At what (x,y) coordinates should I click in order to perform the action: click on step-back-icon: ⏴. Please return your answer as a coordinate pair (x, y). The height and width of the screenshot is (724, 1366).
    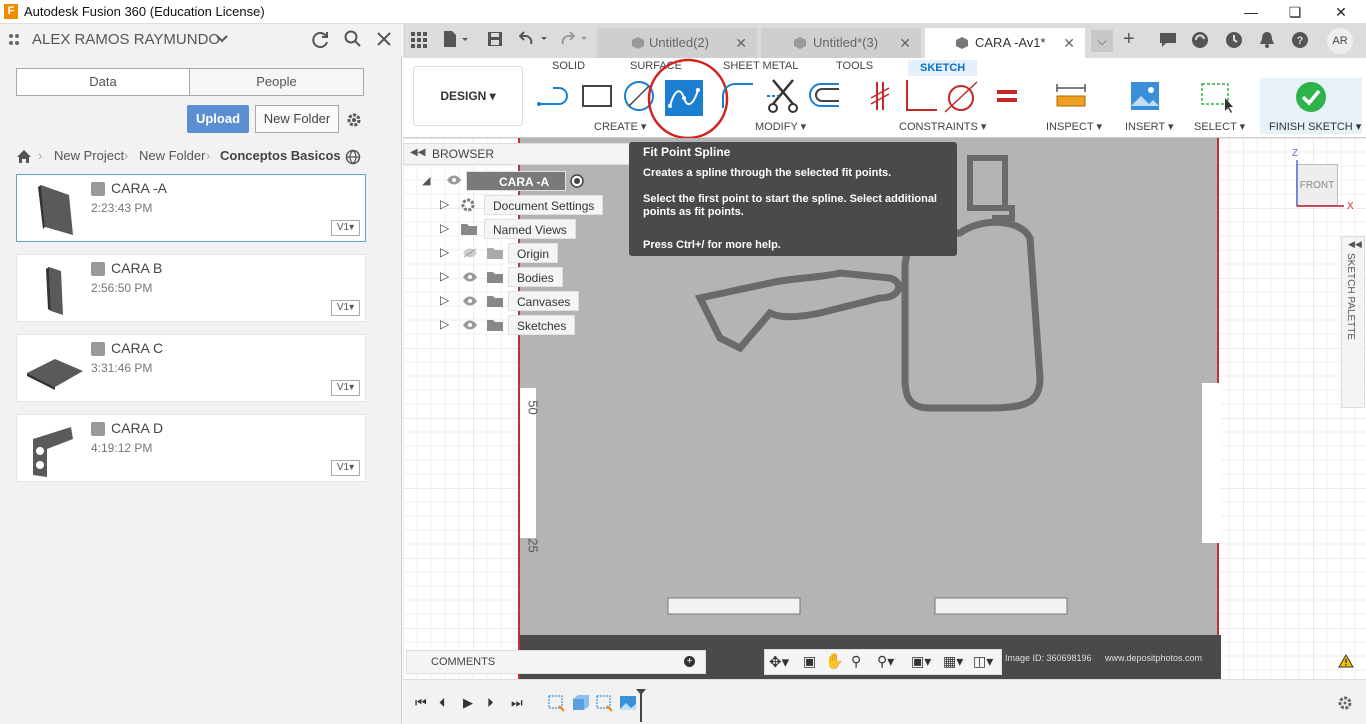
    Looking at the image, I should click on (442, 703).